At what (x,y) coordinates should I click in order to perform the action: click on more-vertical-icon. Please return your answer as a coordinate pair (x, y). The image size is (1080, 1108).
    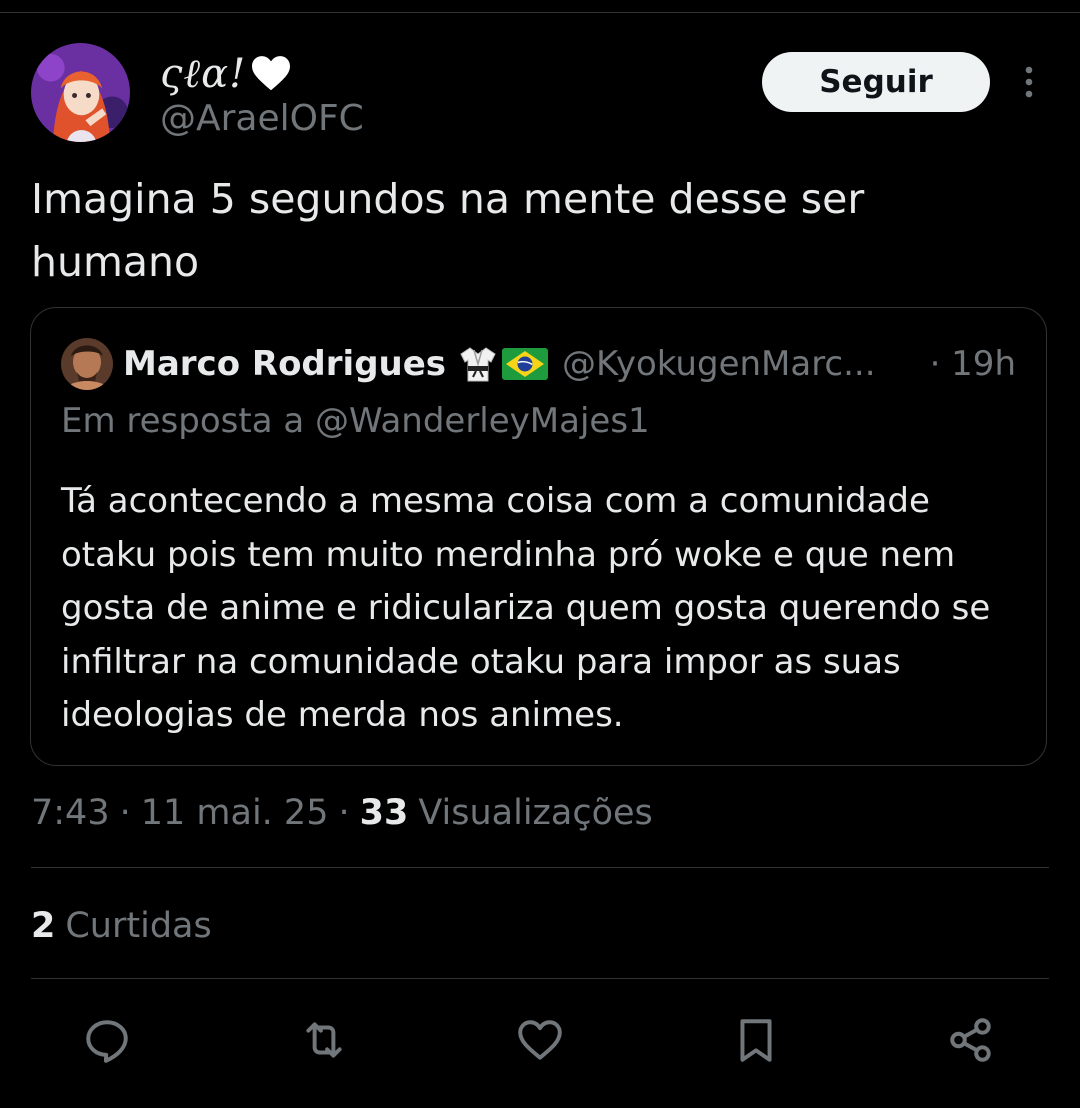
    Looking at the image, I should click on (1029, 82).